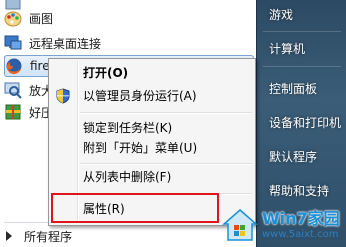  I want to click on program-item-remote-desktop: 远程桌面连接, so click(129, 43).